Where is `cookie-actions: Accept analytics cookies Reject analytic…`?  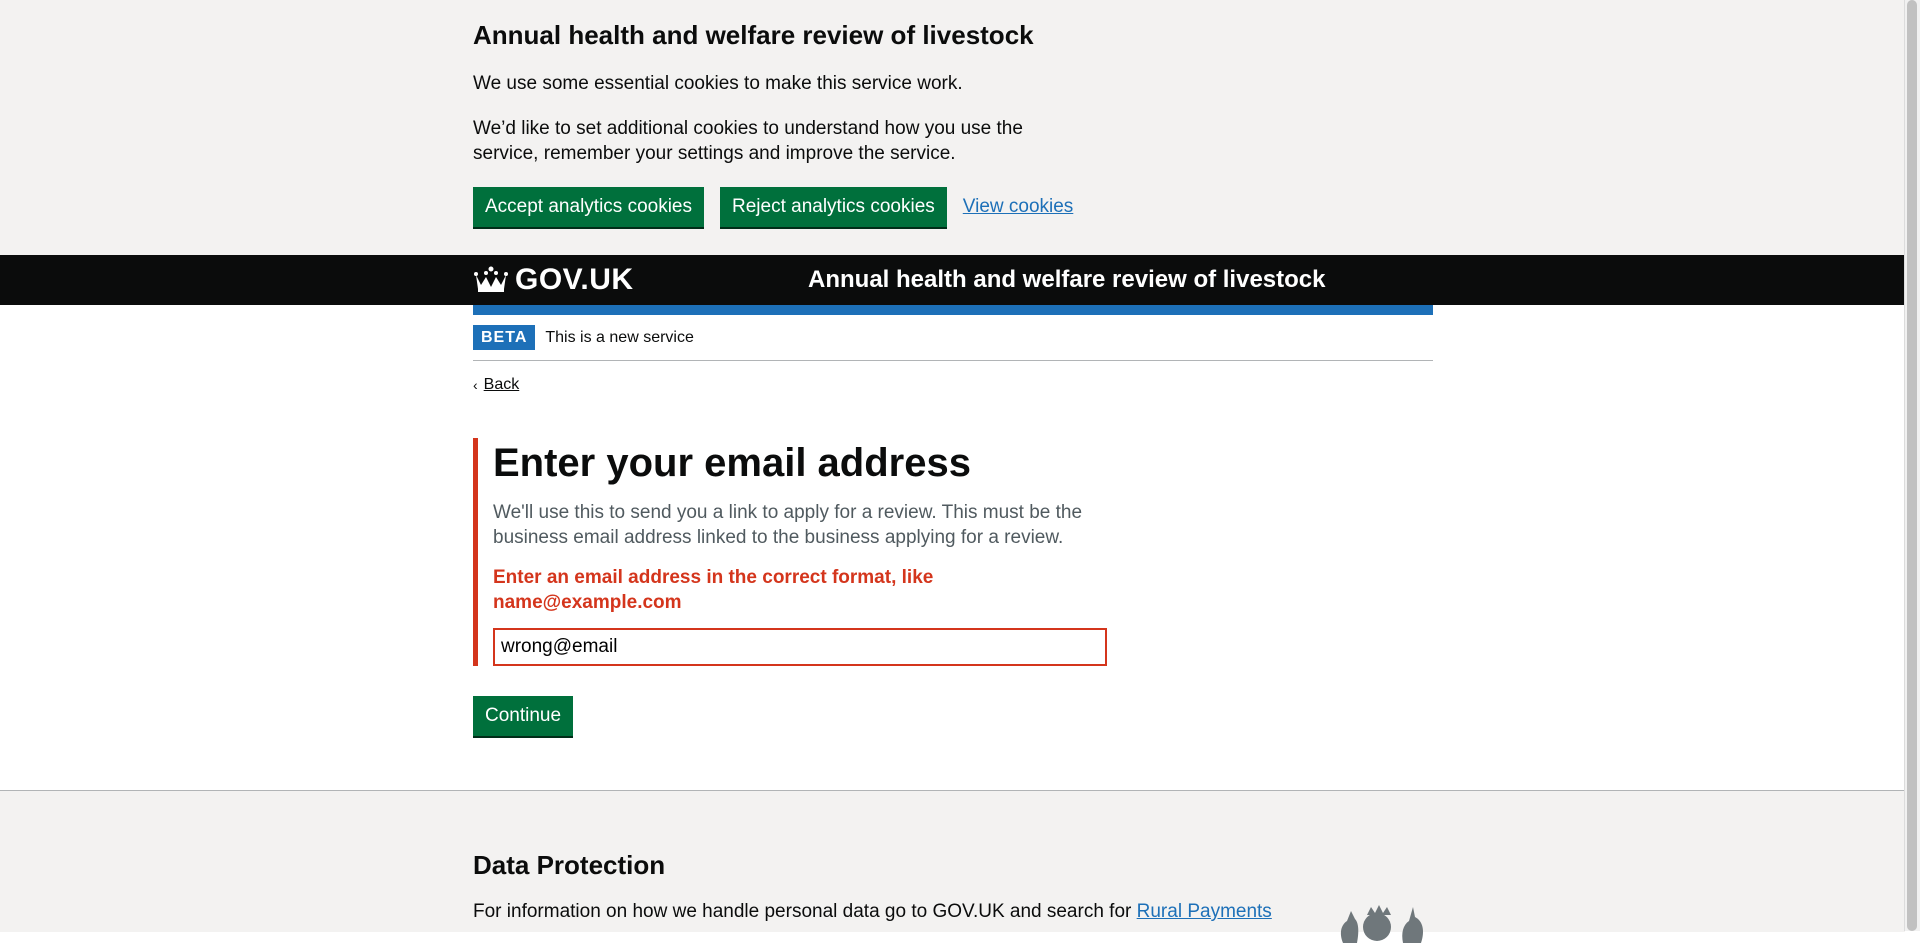 cookie-actions: Accept analytics cookies Reject analytic… is located at coordinates (953, 207).